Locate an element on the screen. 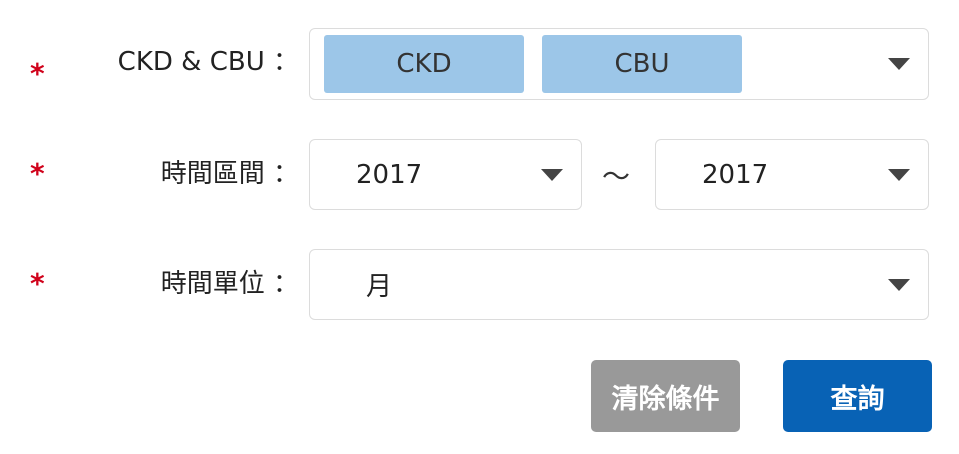 The width and height of the screenshot is (959, 454). ckd-cbu-multiselect: CKD CBU is located at coordinates (619, 64).